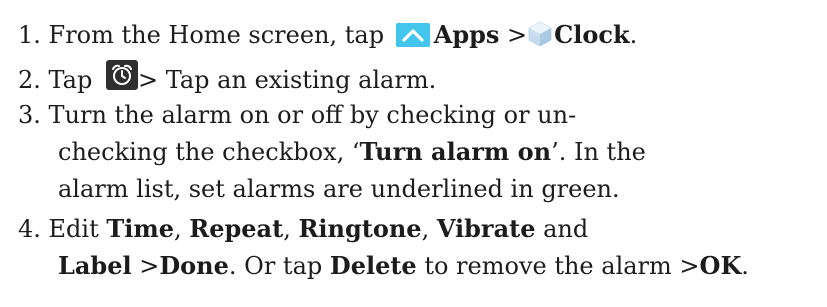 This screenshot has height=307, width=827. I want to click on step-2-number: 2., so click(29, 80).